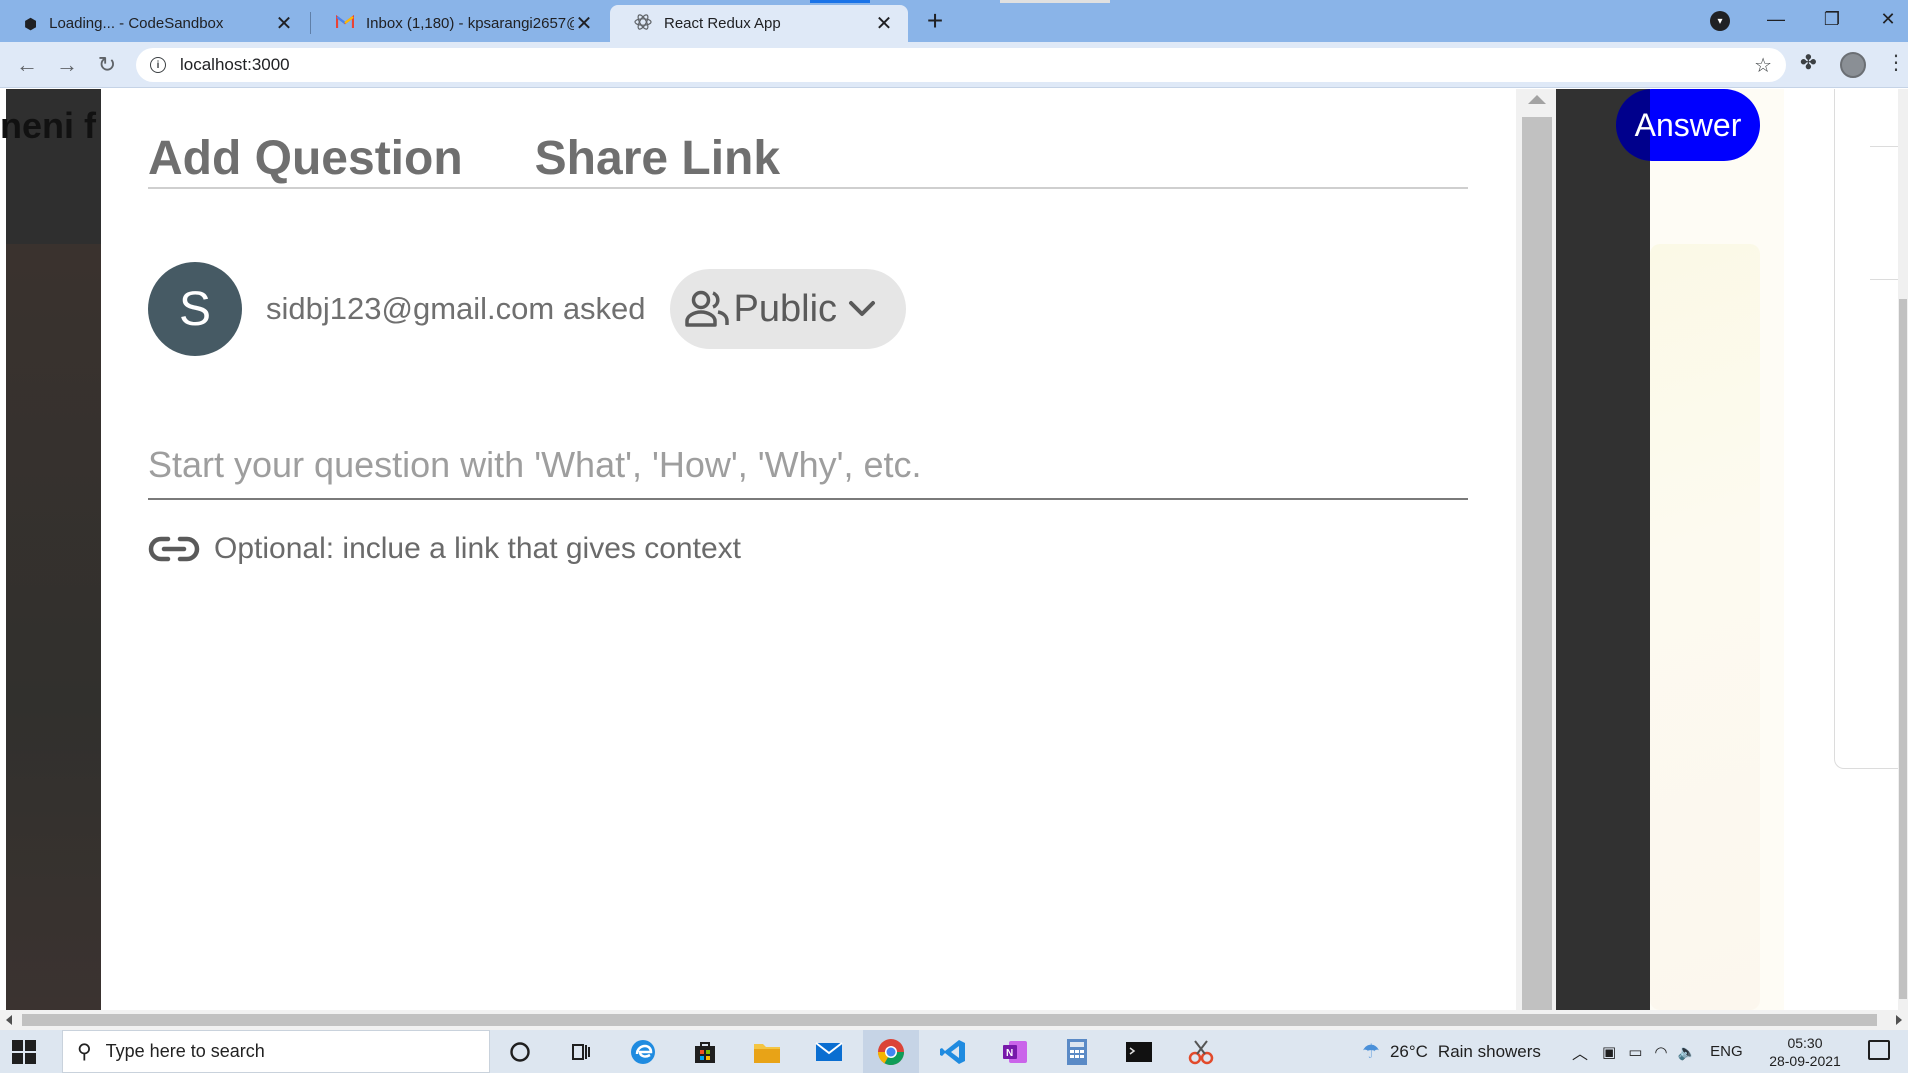 The width and height of the screenshot is (1908, 1073). Describe the element at coordinates (1805, 1043) in the screenshot. I see `clock-time: 05:30` at that location.